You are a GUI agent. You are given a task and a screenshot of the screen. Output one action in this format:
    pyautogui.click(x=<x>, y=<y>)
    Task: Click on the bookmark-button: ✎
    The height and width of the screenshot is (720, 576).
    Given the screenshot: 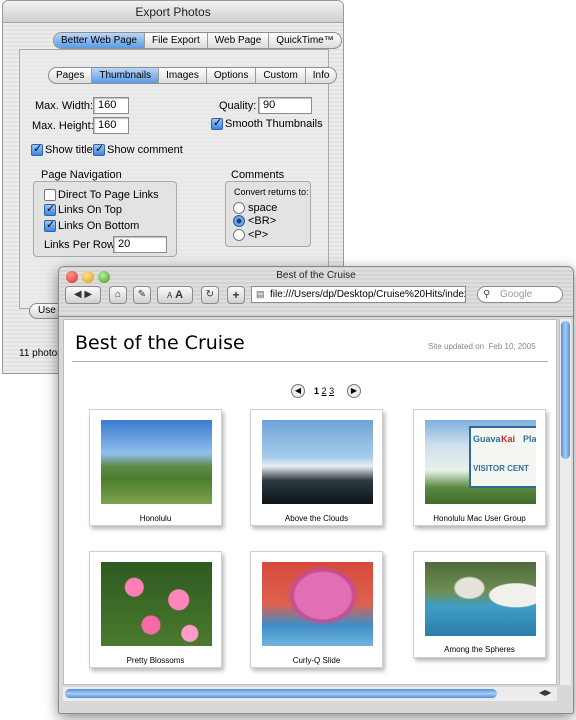 What is the action you would take?
    pyautogui.click(x=142, y=295)
    